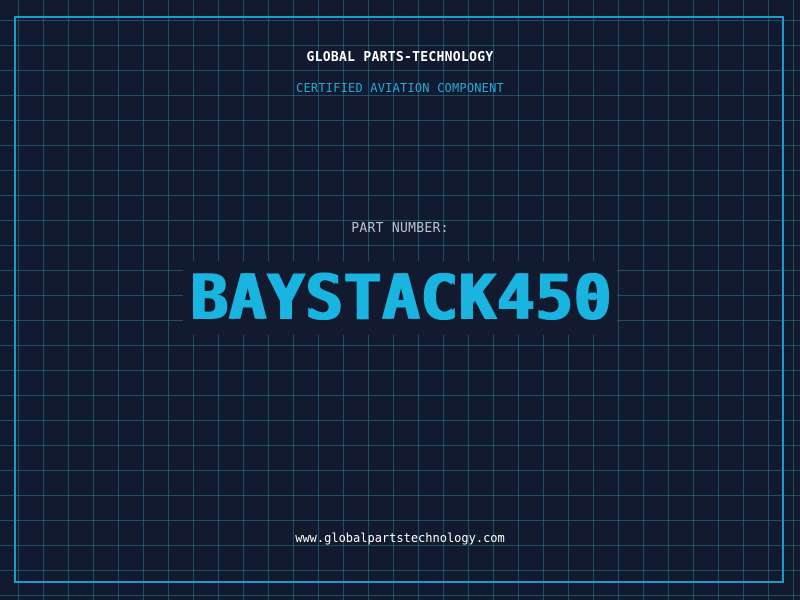 This screenshot has height=600, width=800. Describe the element at coordinates (400, 57) in the screenshot. I see `brand-title: GLOBAL PARTS-TECHNOLOGY` at that location.